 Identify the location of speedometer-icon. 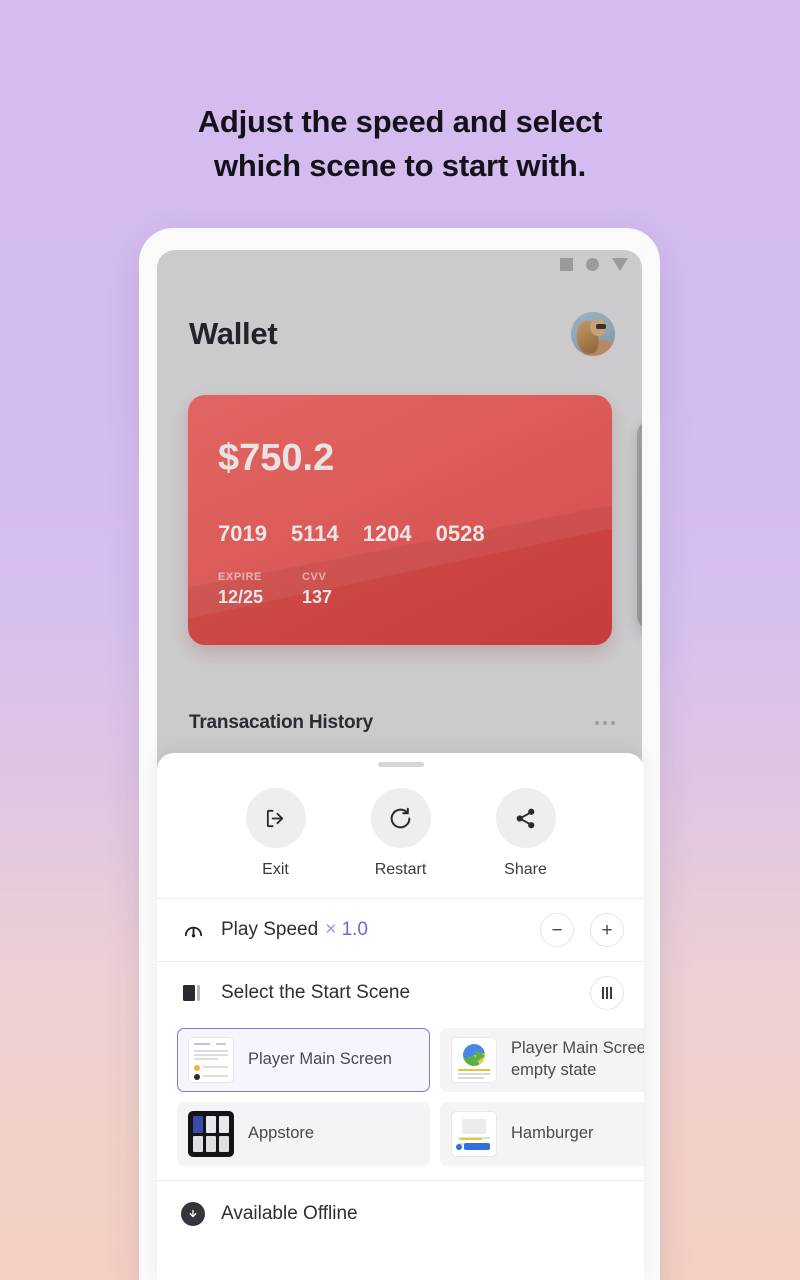
(193, 930).